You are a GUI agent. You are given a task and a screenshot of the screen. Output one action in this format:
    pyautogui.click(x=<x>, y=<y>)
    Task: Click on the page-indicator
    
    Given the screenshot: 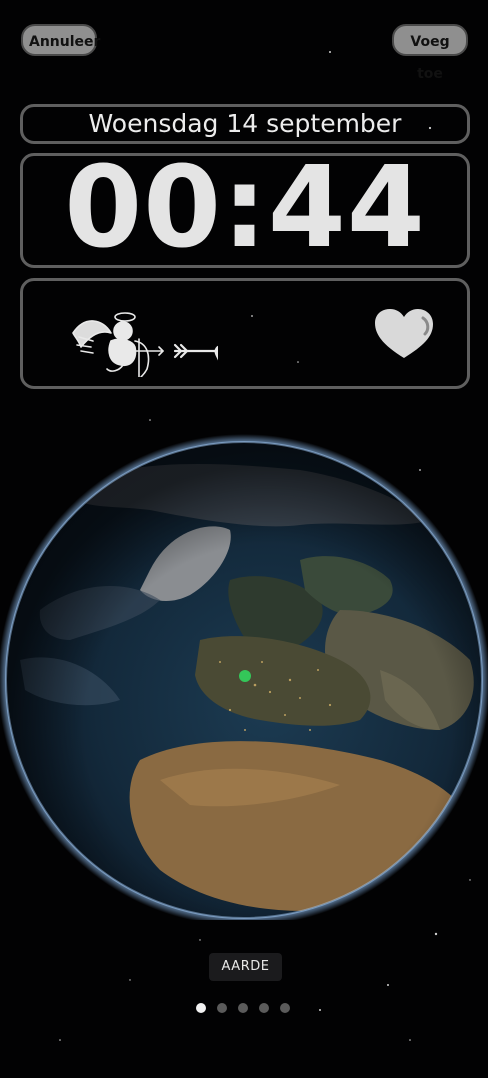 What is the action you would take?
    pyautogui.click(x=243, y=1008)
    